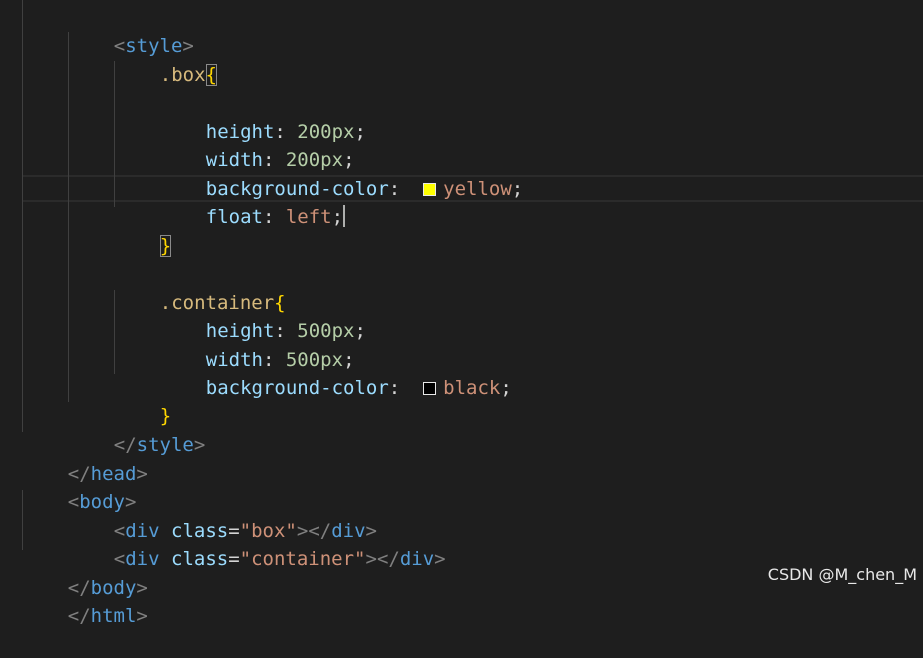  What do you see at coordinates (257, 543) in the screenshot?
I see `code-line-div-container: <div class="container"></div>` at bounding box center [257, 543].